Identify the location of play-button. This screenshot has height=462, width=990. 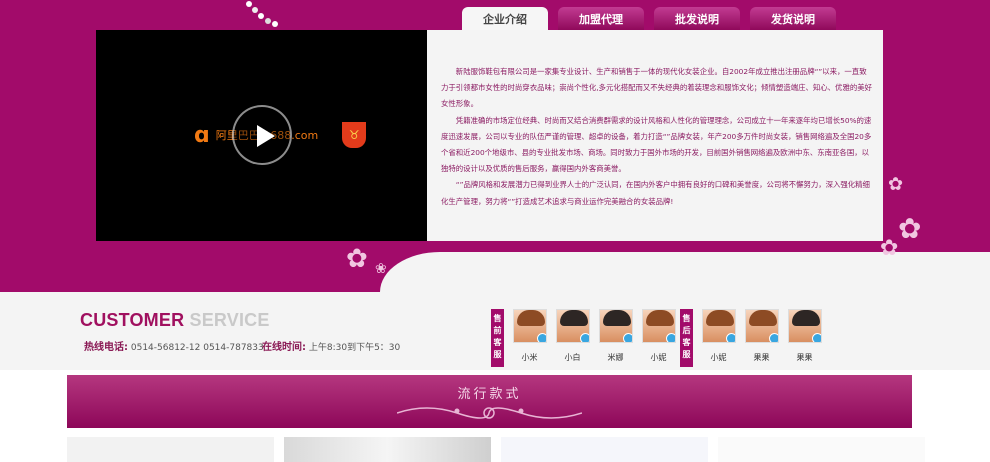
(262, 135).